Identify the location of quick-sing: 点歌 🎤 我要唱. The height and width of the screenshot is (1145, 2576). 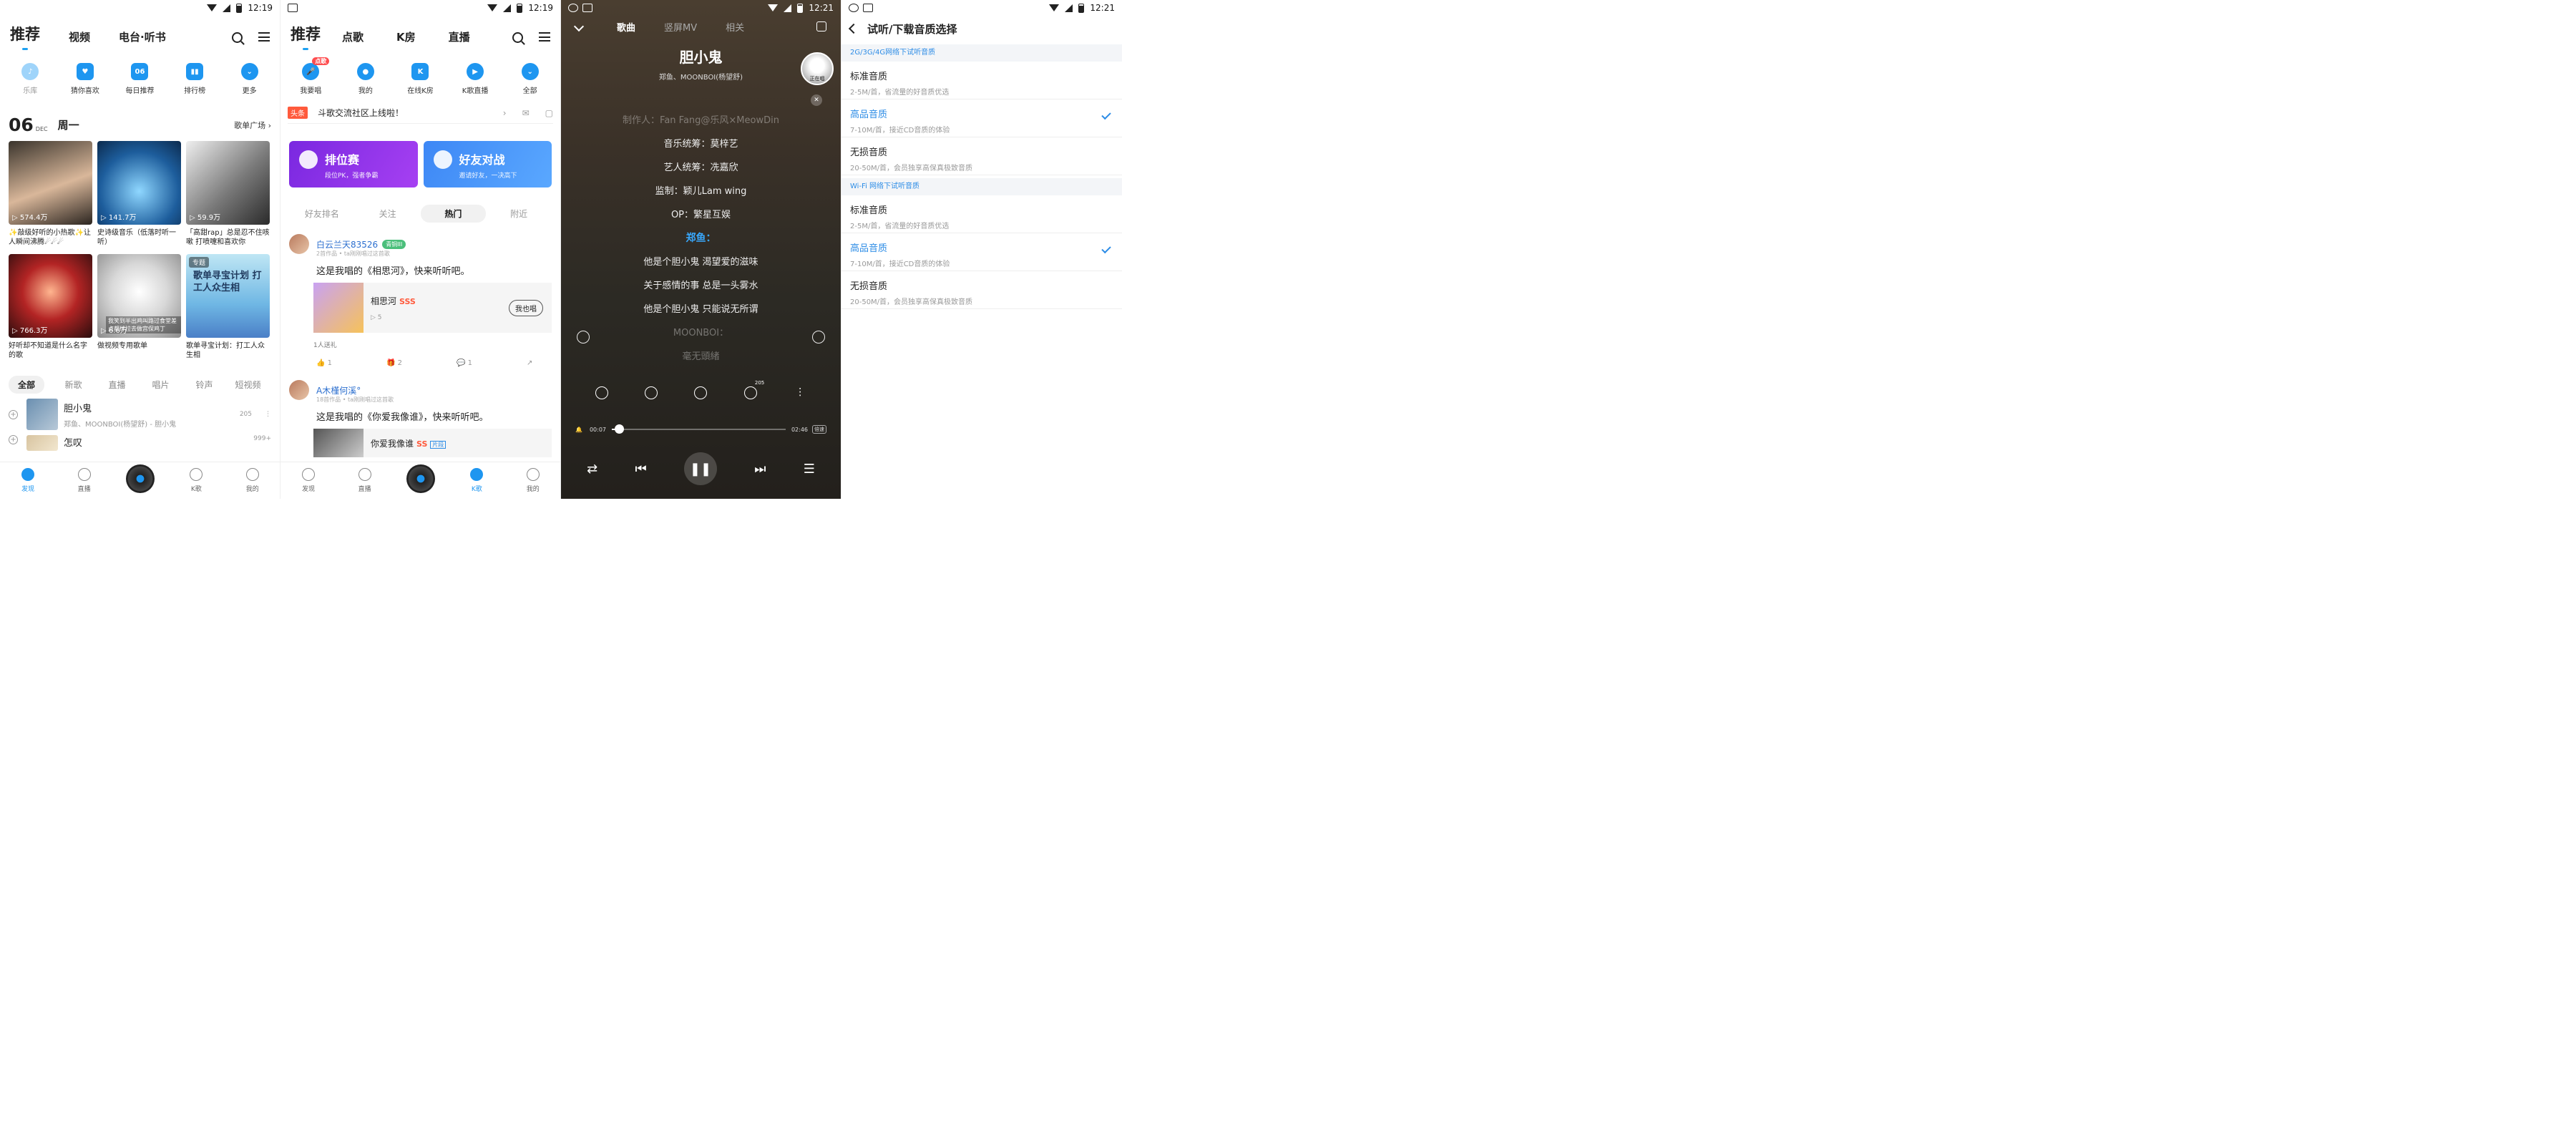
(310, 76).